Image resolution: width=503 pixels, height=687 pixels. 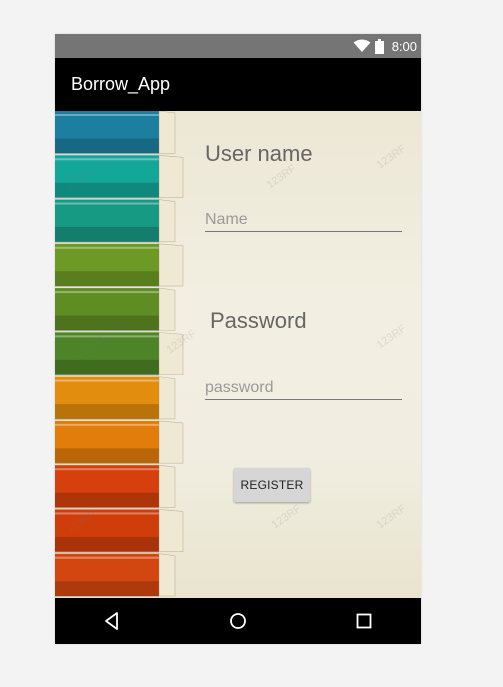 What do you see at coordinates (404, 46) in the screenshot?
I see `status-time: 8:00` at bounding box center [404, 46].